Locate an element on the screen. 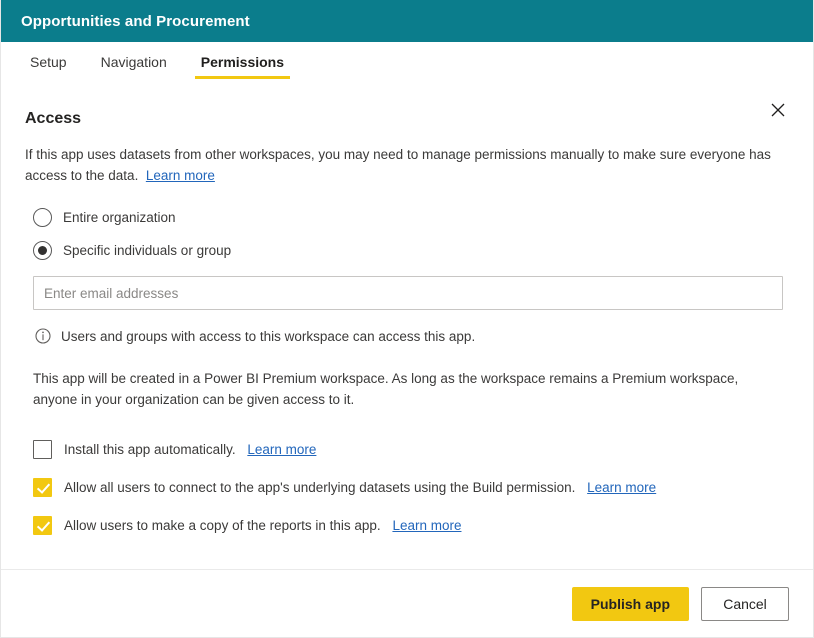 The height and width of the screenshot is (638, 814). checkbox-unchecked-icon is located at coordinates (42, 449).